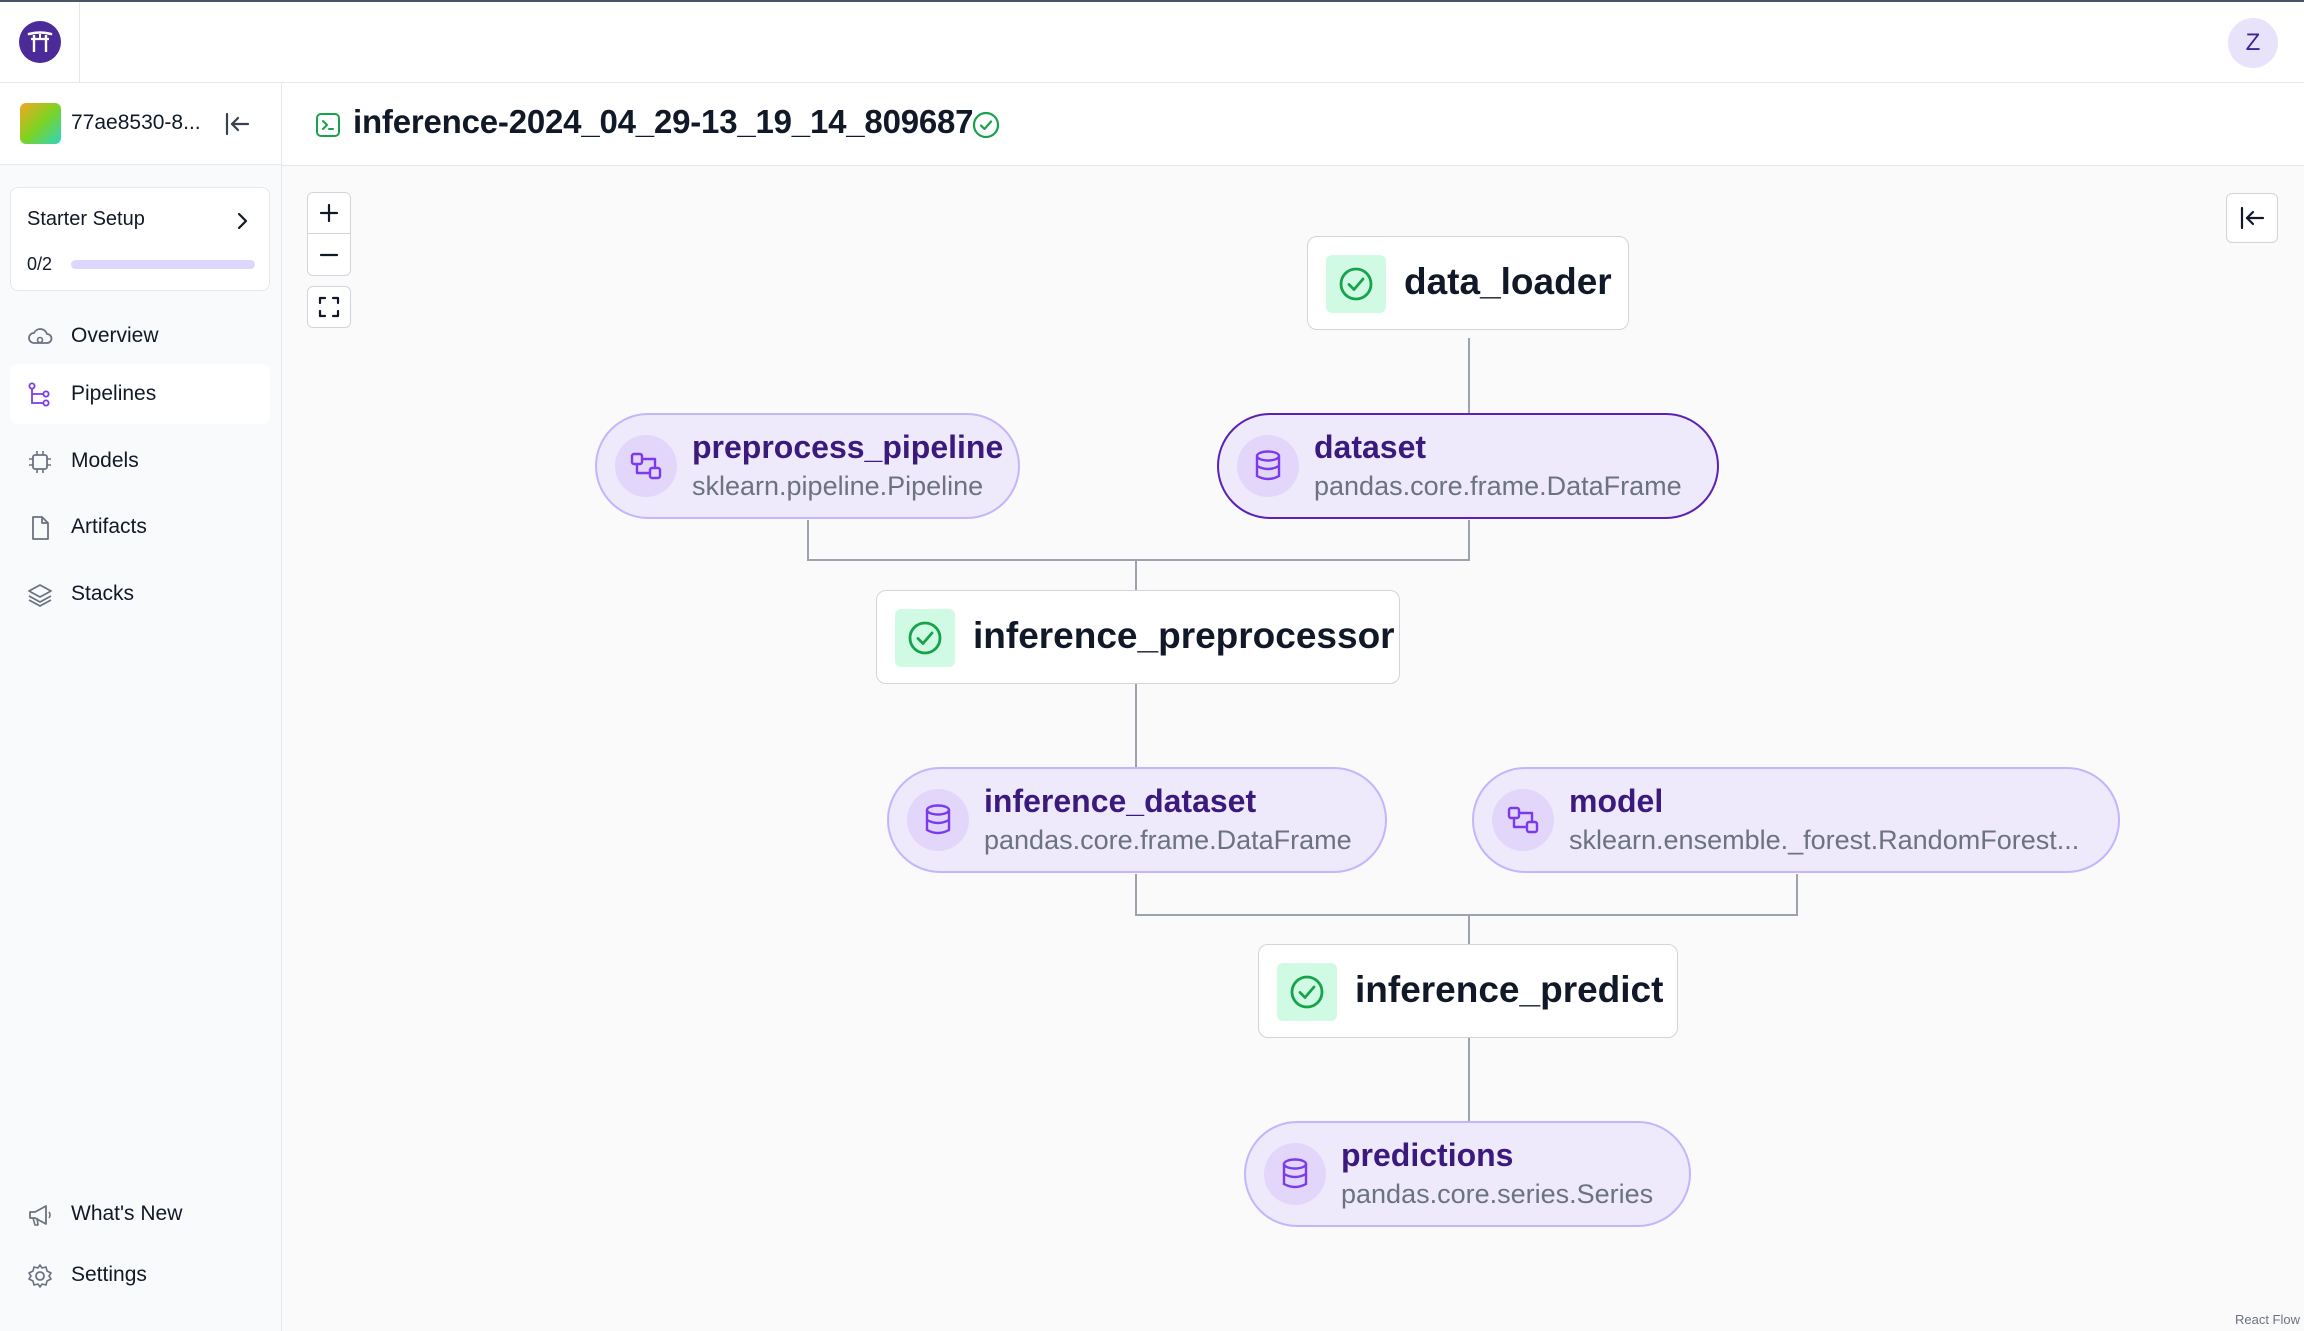  What do you see at coordinates (972, 555) in the screenshot?
I see `edge-preprocess_pipeline-inference_preprocessor` at bounding box center [972, 555].